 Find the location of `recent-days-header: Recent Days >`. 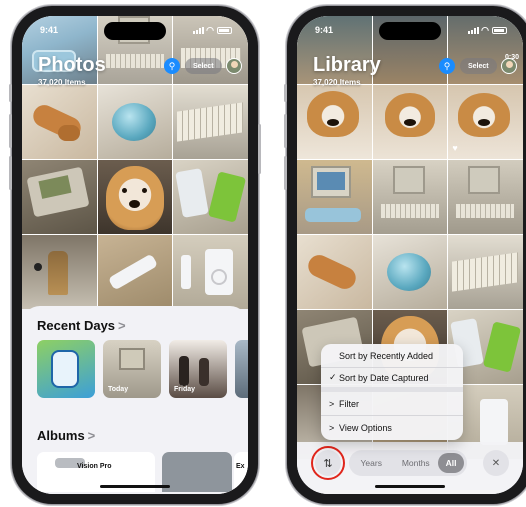

recent-days-header: Recent Days > is located at coordinates (81, 325).